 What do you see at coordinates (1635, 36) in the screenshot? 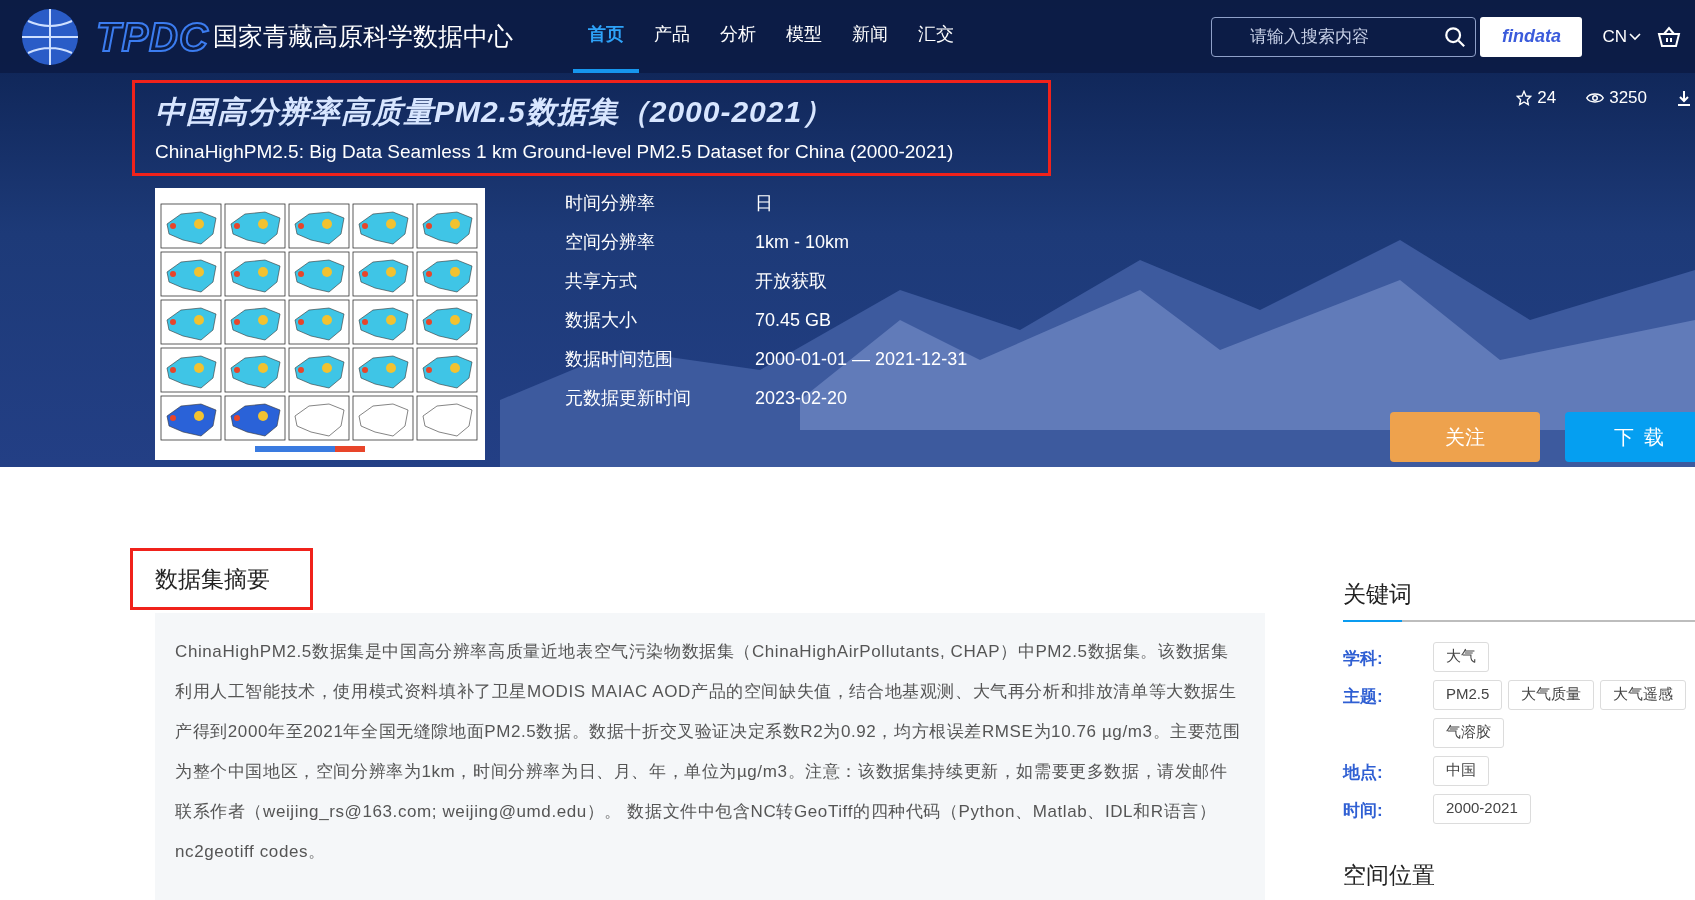
I see `chevron-down-icon` at bounding box center [1635, 36].